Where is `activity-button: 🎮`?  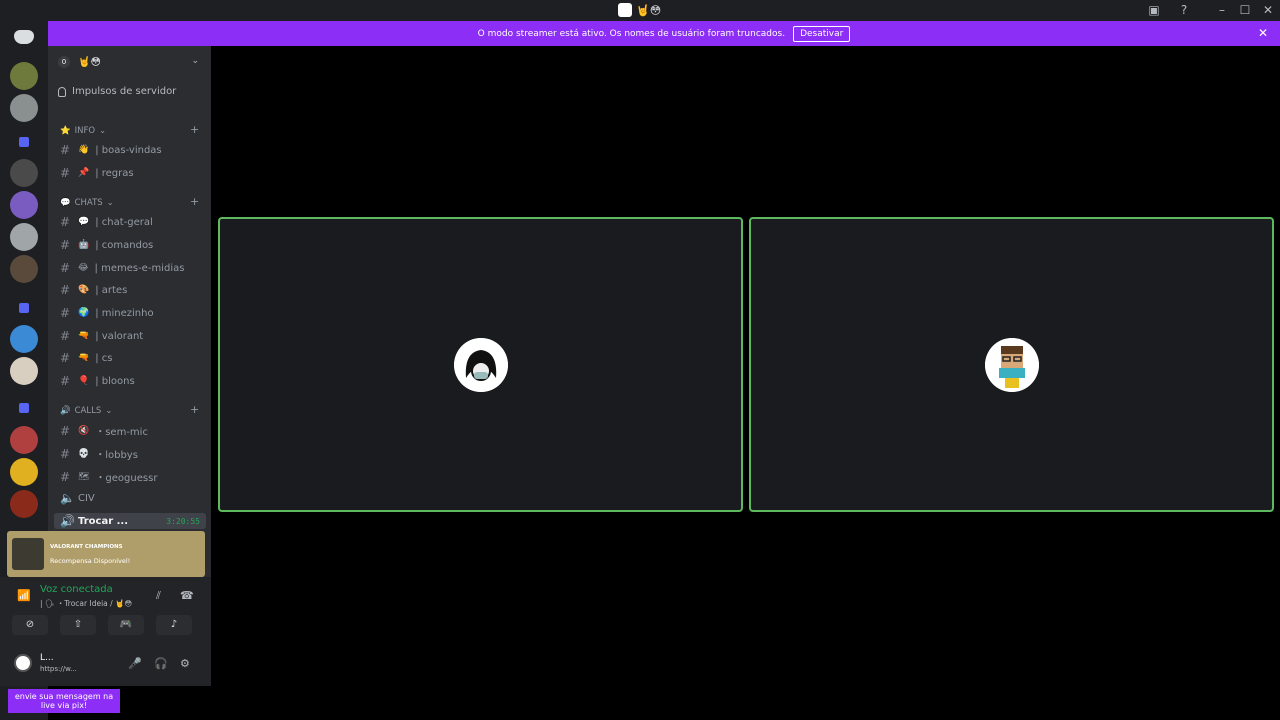
activity-button: 🎮 is located at coordinates (126, 625).